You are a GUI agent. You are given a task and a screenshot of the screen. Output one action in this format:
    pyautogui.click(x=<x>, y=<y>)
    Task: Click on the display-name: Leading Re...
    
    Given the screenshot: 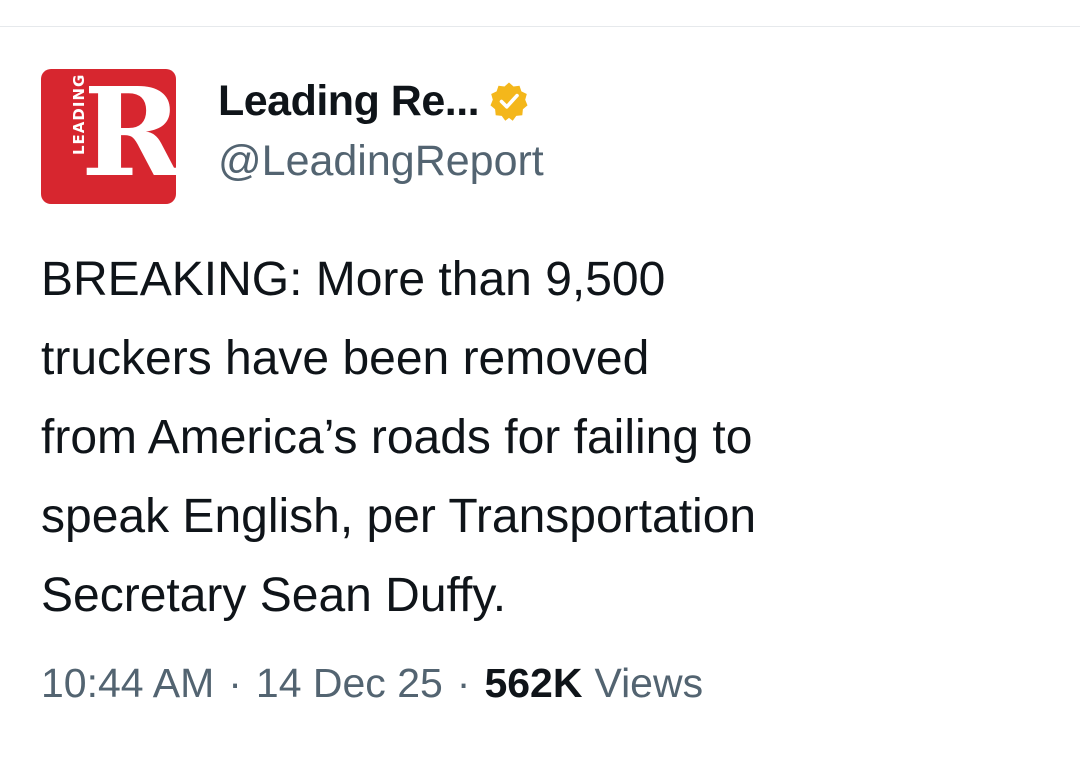 What is the action you would take?
    pyautogui.click(x=349, y=101)
    